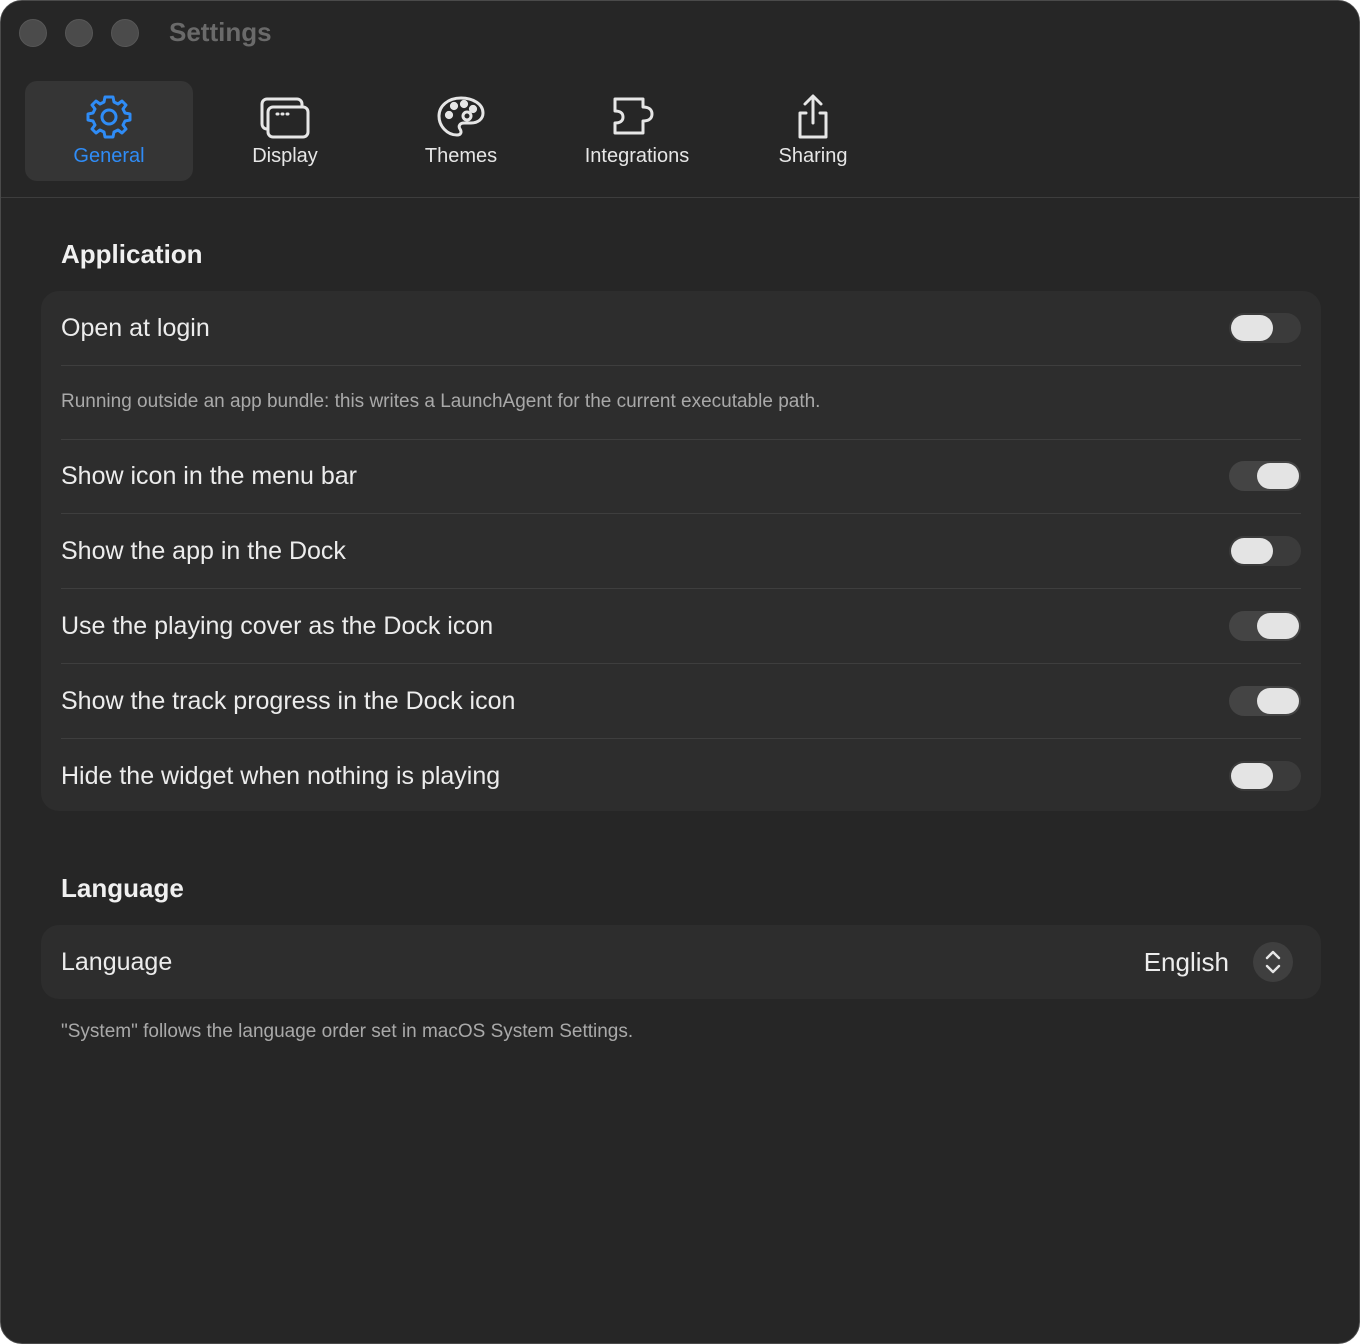  What do you see at coordinates (220, 32) in the screenshot?
I see `window-title: Settings` at bounding box center [220, 32].